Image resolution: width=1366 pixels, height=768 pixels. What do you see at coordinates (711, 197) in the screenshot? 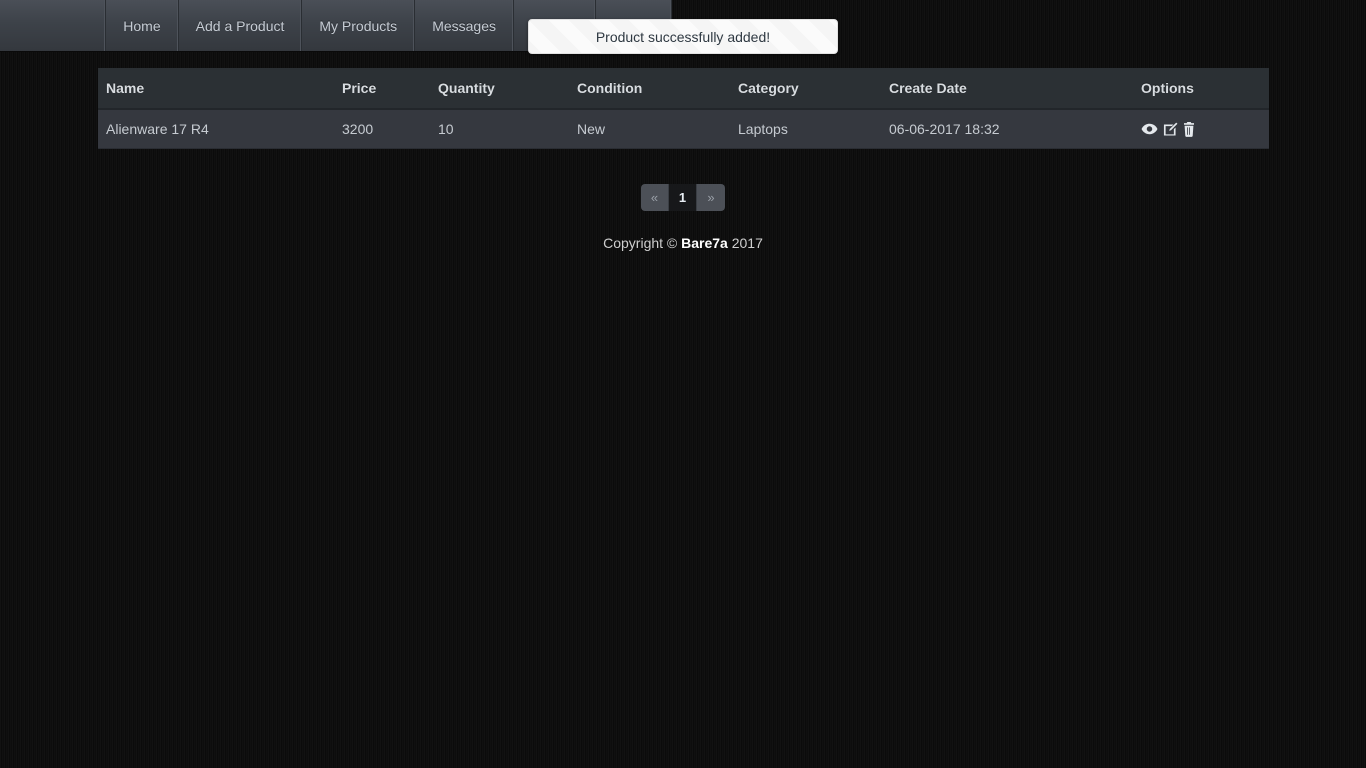
I see `pagination-next-button: »` at bounding box center [711, 197].